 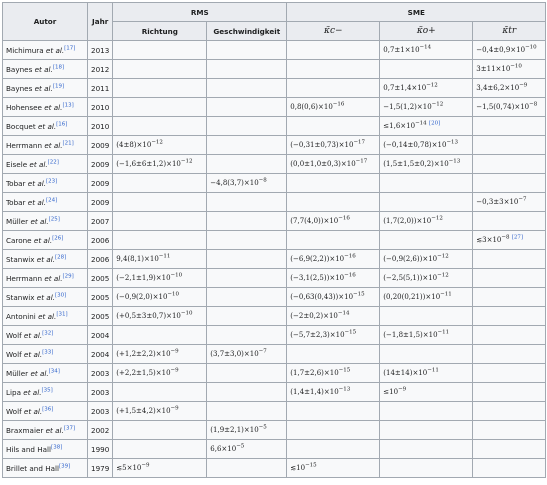 What do you see at coordinates (416, 12) in the screenshot?
I see `header-sme: SME` at bounding box center [416, 12].